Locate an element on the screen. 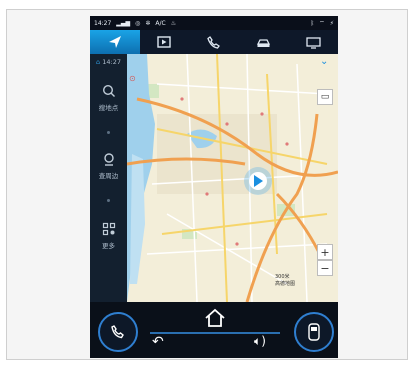 This screenshot has height=366, width=420. video-icon is located at coordinates (164, 42).